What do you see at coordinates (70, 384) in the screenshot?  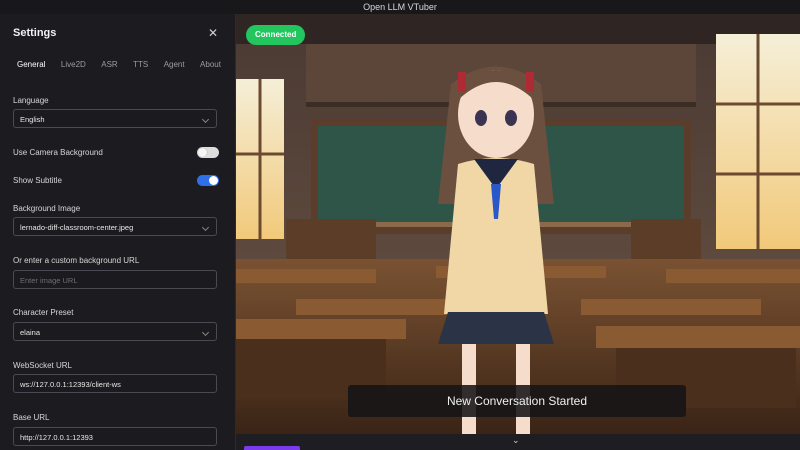 I see `websocket-url-value: ws://127.0.0.1:12393/client-ws` at bounding box center [70, 384].